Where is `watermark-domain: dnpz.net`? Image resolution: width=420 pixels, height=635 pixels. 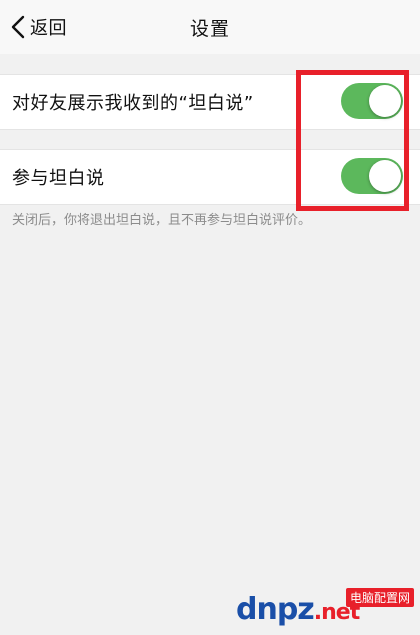
watermark-domain: dnpz.net is located at coordinates (298, 609).